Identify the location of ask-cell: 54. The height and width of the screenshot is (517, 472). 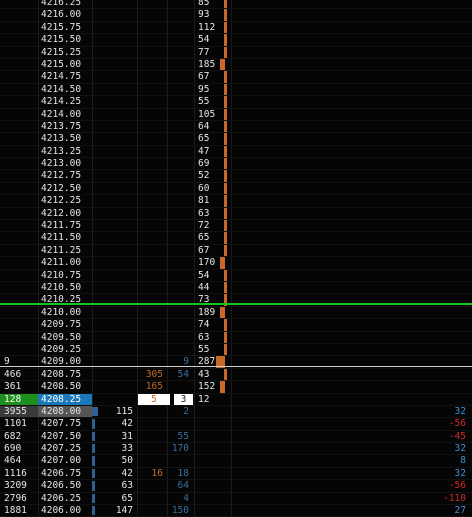
(210, 275).